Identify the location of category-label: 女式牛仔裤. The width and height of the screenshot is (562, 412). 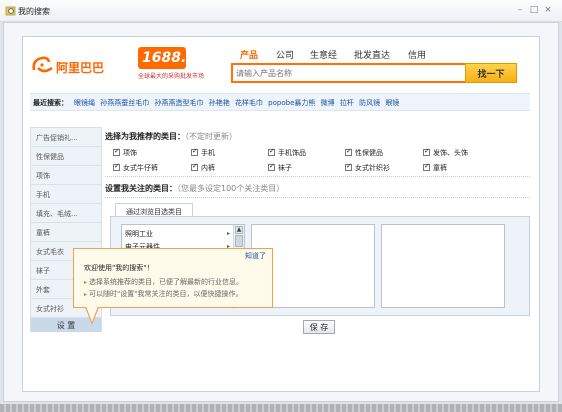
(140, 168).